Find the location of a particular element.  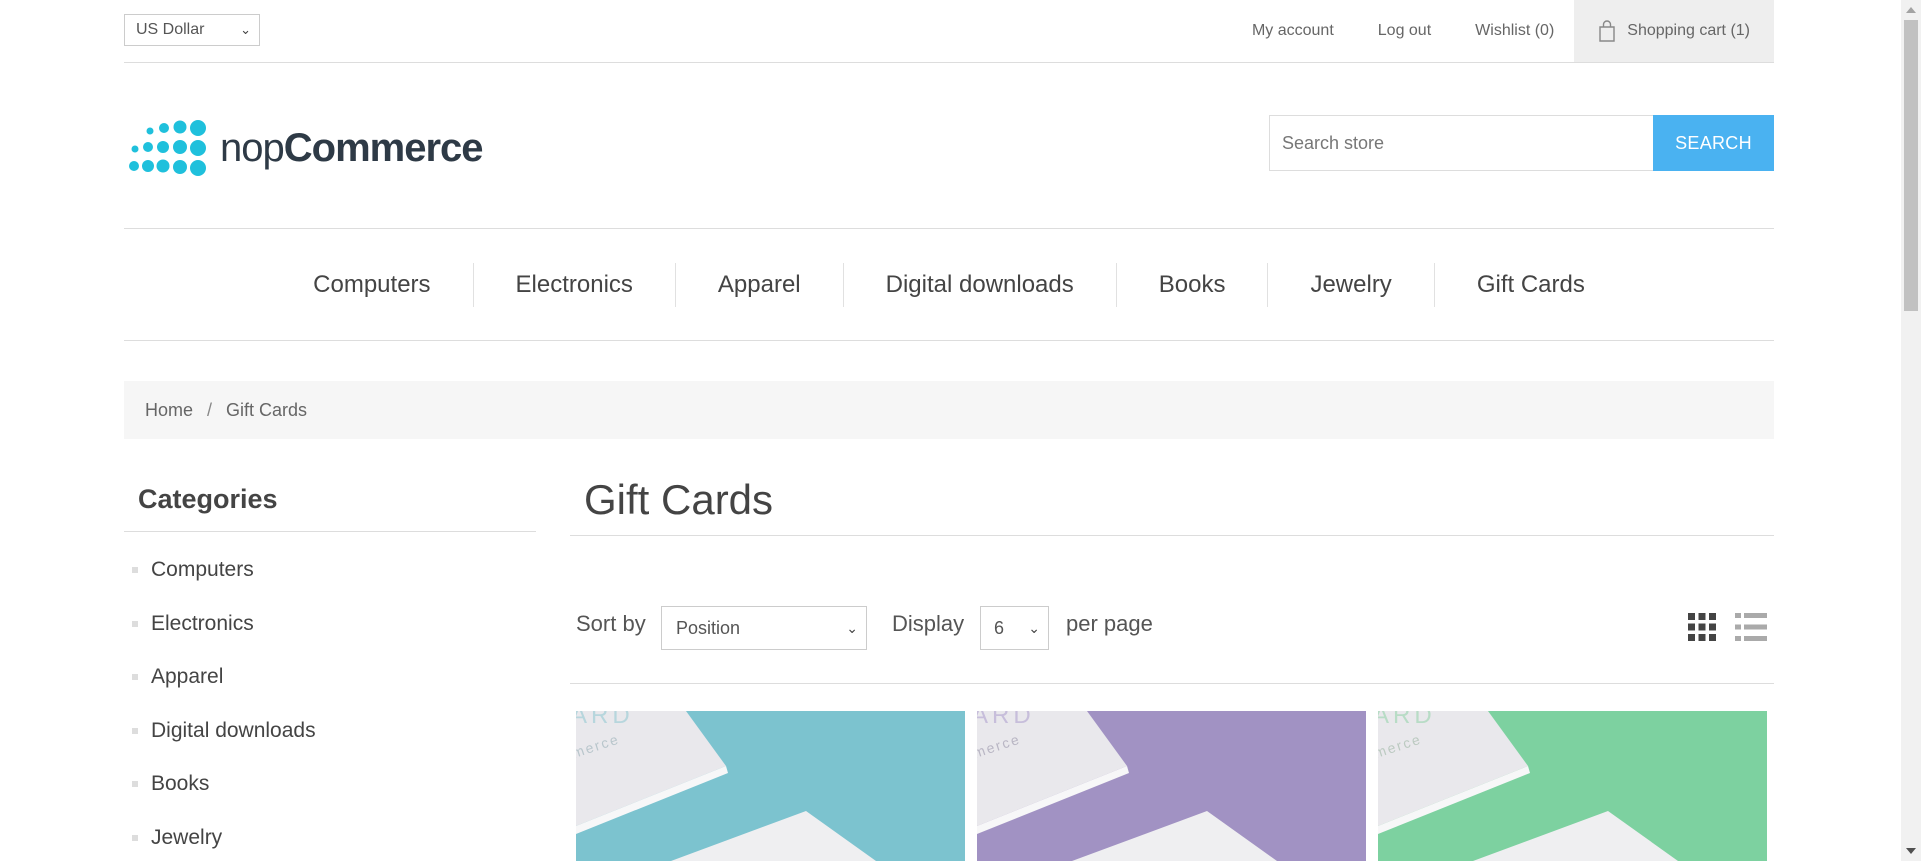

store-logo: nopCommerce is located at coordinates (305, 148).